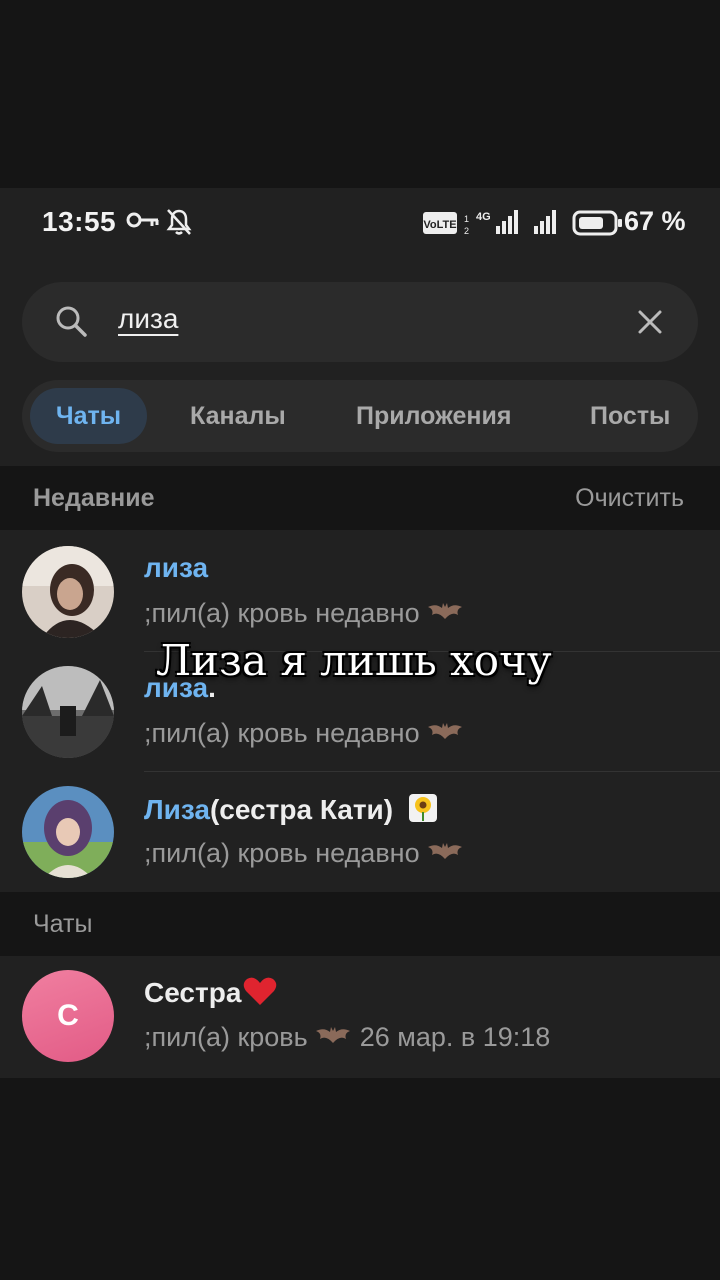 This screenshot has width=720, height=1280. What do you see at coordinates (360, 1016) in the screenshot?
I see `chat-item: С Сестра ;пил(а) кровь 26 мар. в 19:18` at bounding box center [360, 1016].